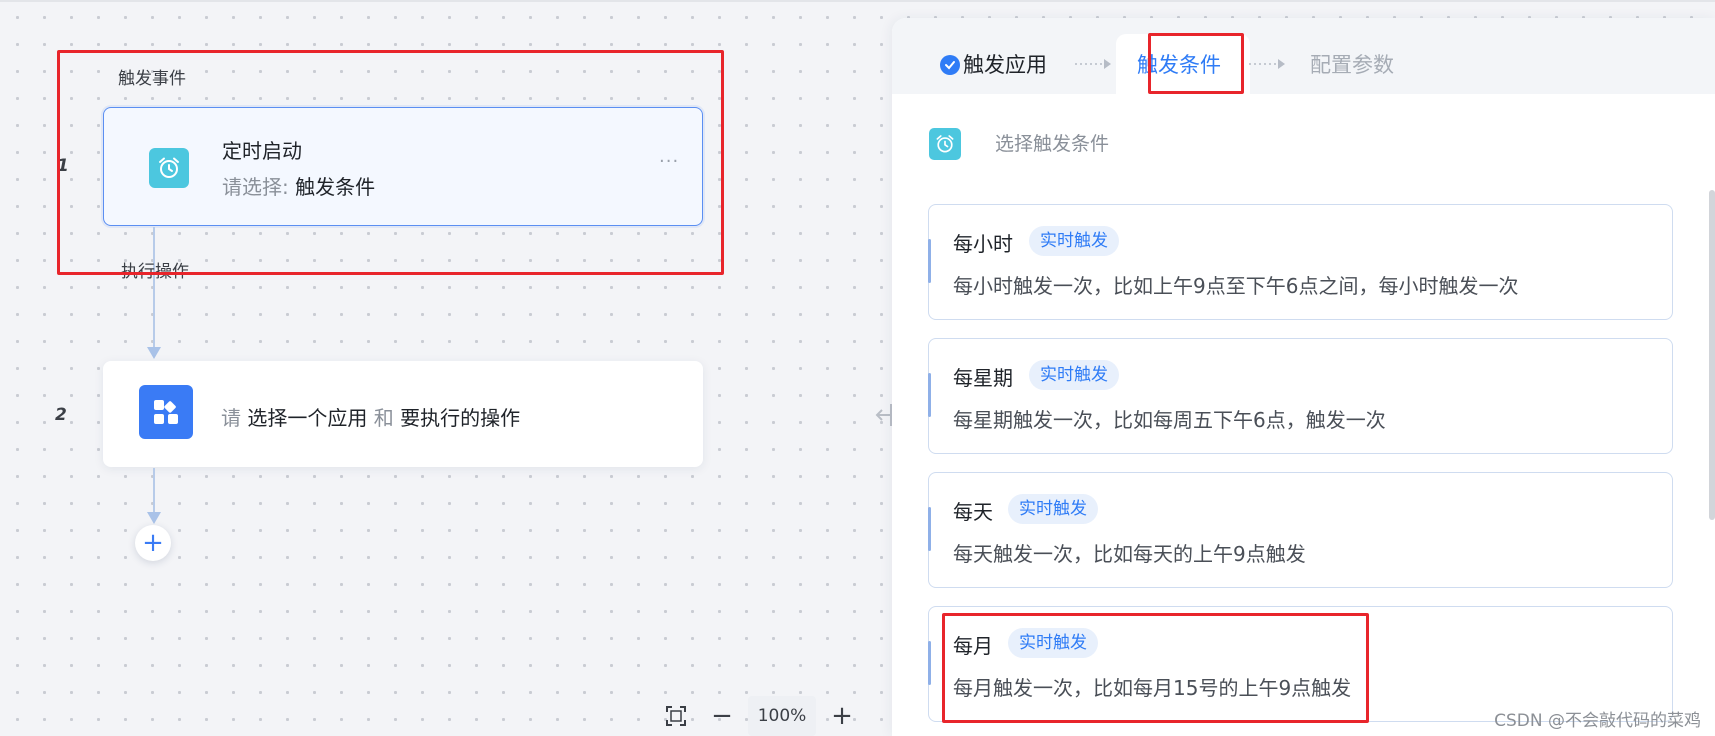  I want to click on fit-screen-icon, so click(676, 716).